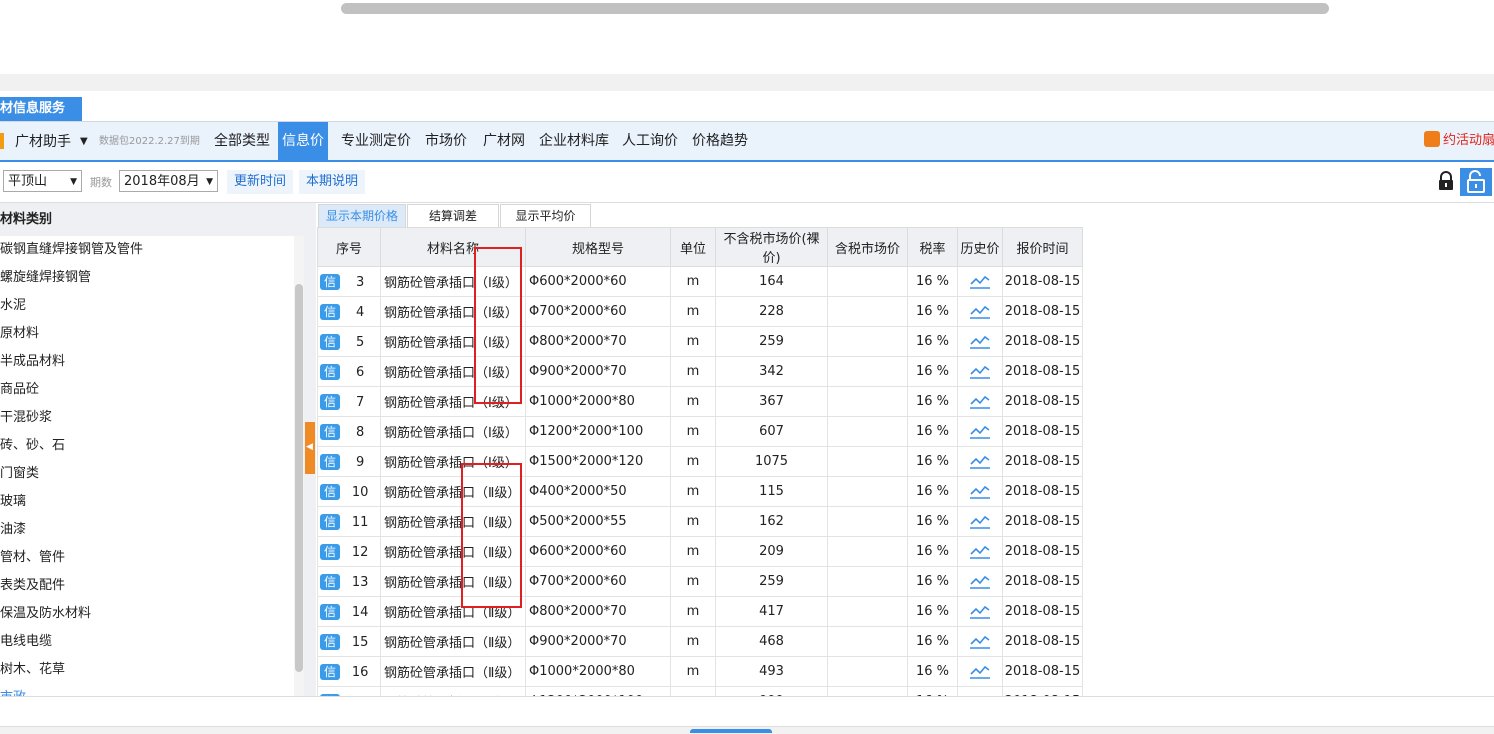 Image resolution: width=1494 pixels, height=734 pixels. I want to click on unlock-icon, so click(1476, 182).